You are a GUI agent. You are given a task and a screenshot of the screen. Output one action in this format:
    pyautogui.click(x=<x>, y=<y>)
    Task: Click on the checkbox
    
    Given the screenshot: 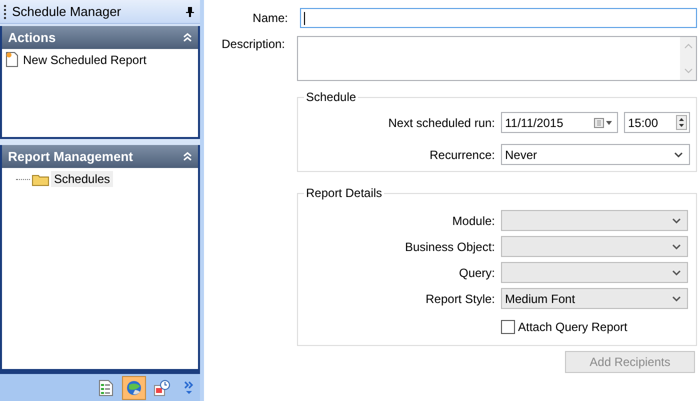 What is the action you would take?
    pyautogui.click(x=508, y=327)
    